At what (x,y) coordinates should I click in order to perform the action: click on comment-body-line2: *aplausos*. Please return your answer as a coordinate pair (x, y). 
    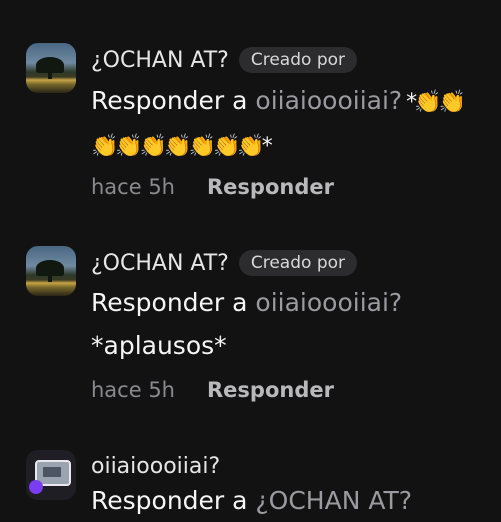
    Looking at the image, I should click on (296, 346).